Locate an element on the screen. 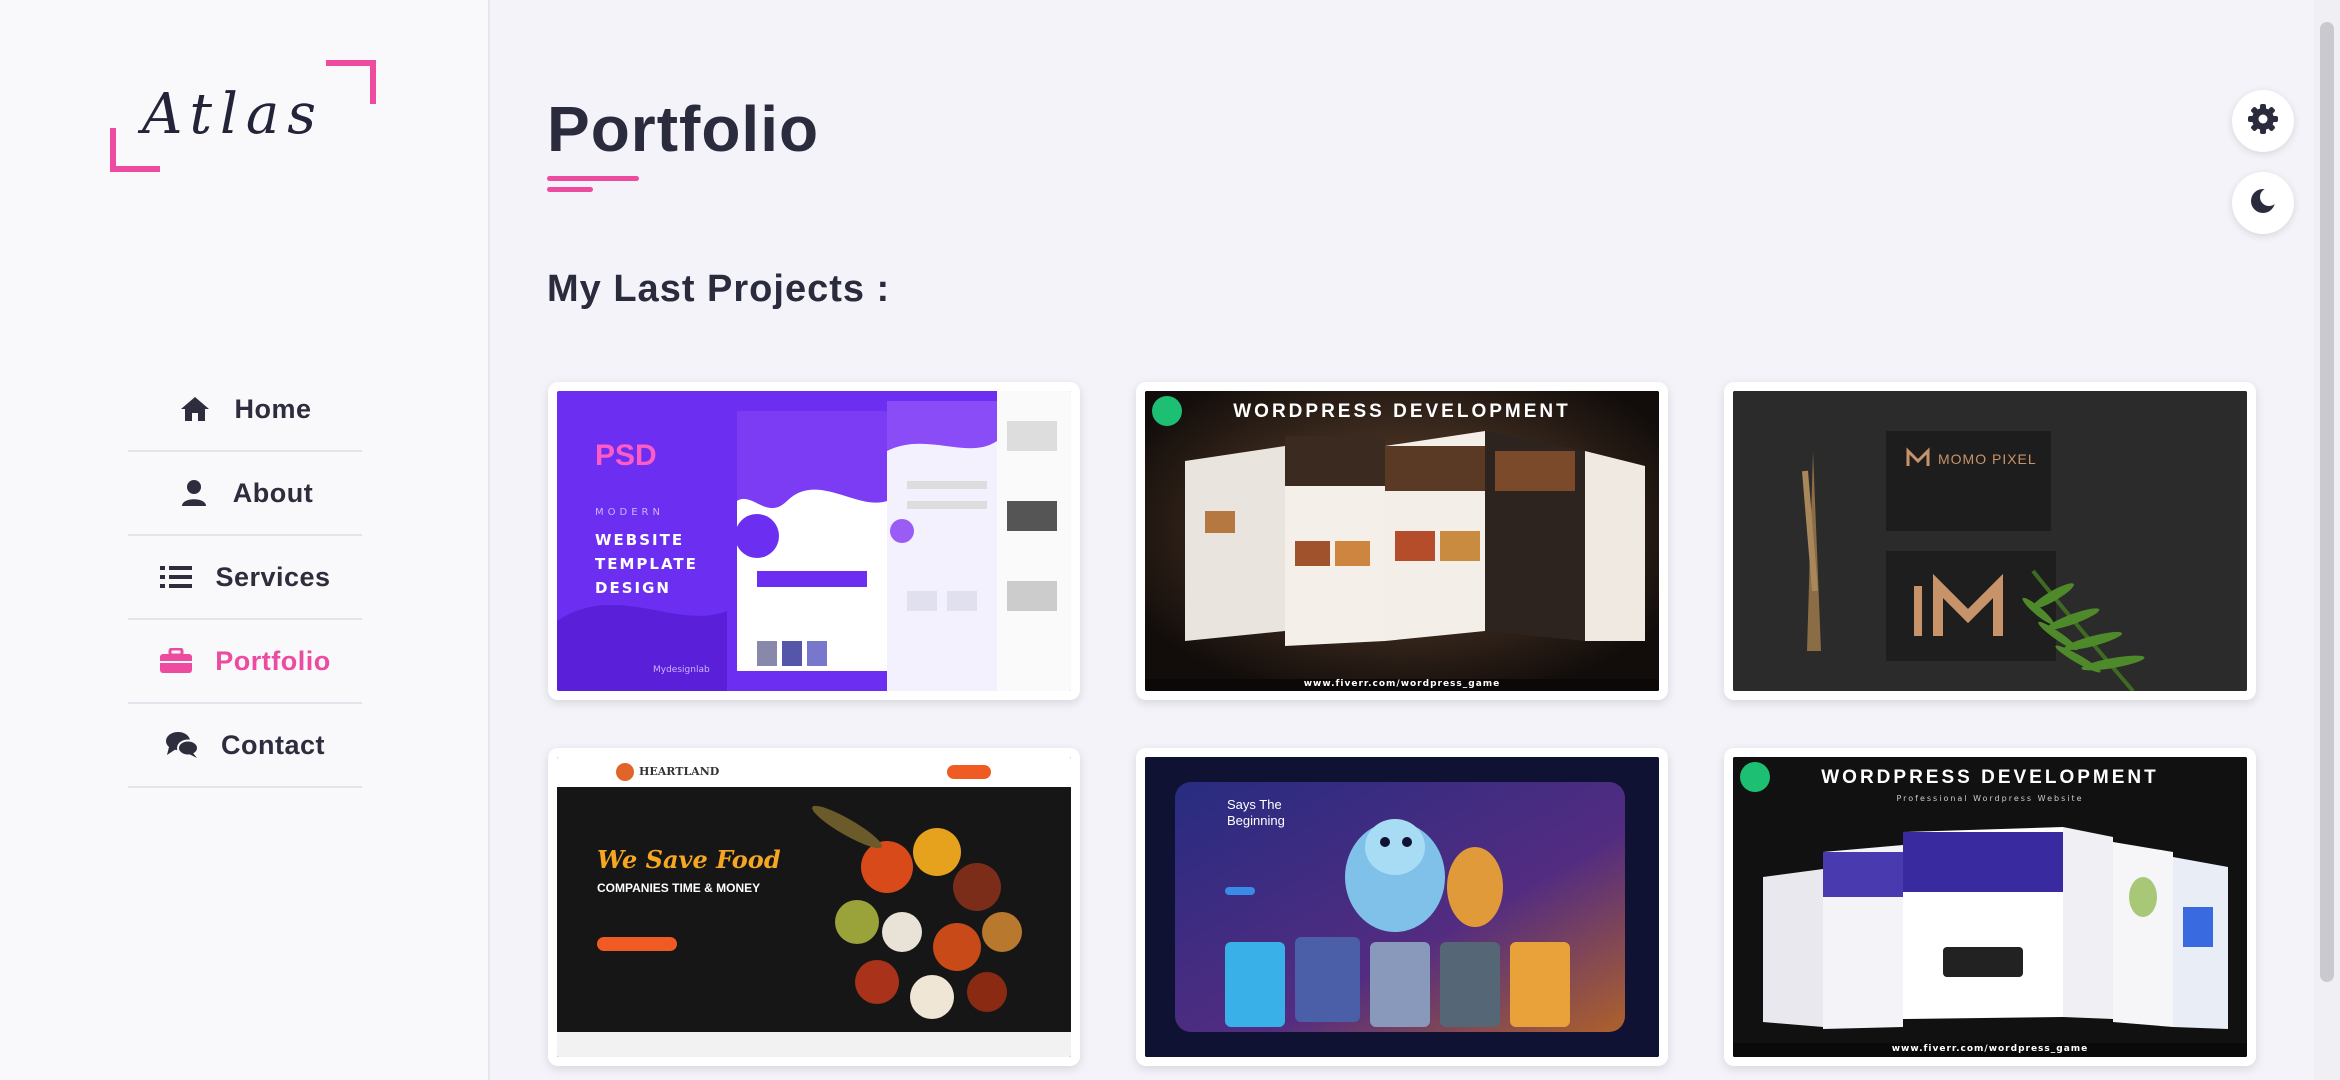 The width and height of the screenshot is (2340, 1080). home-icon is located at coordinates (195, 409).